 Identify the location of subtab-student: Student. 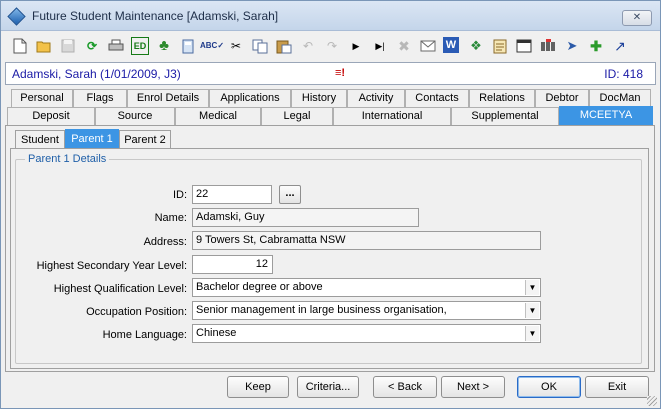
(40, 139).